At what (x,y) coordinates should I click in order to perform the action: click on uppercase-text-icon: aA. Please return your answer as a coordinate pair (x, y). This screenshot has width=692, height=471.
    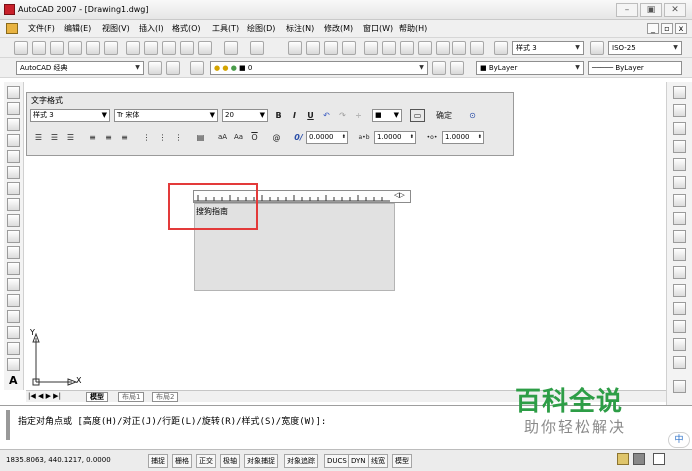
    Looking at the image, I should click on (222, 137).